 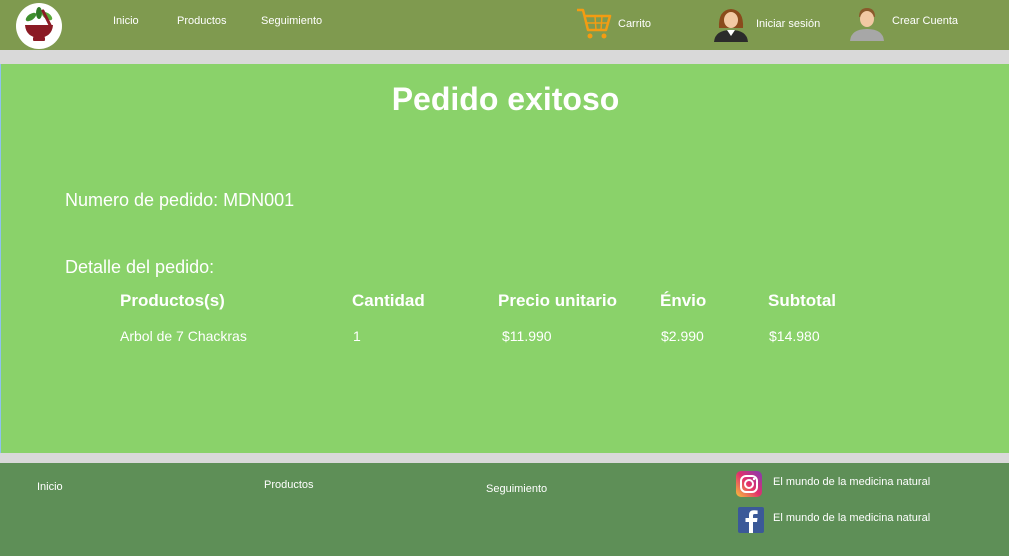 I want to click on instagram-icon, so click(x=749, y=484).